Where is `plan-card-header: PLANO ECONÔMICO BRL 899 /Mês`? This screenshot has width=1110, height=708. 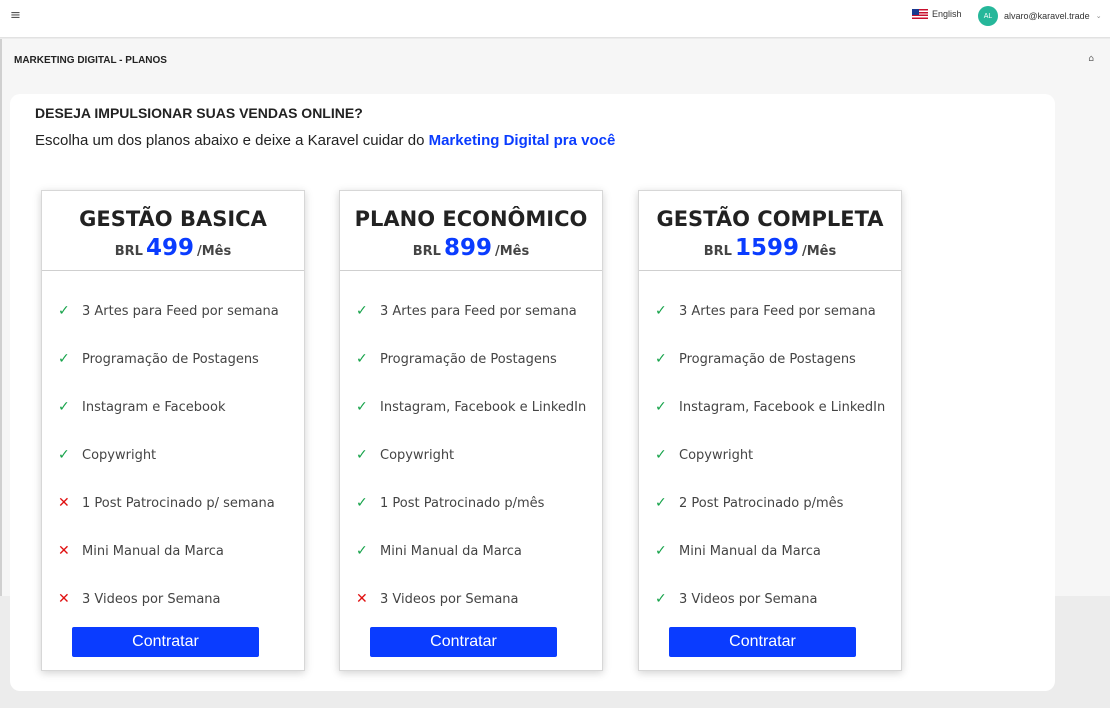
plan-card-header: PLANO ECONÔMICO BRL 899 /Mês is located at coordinates (471, 231).